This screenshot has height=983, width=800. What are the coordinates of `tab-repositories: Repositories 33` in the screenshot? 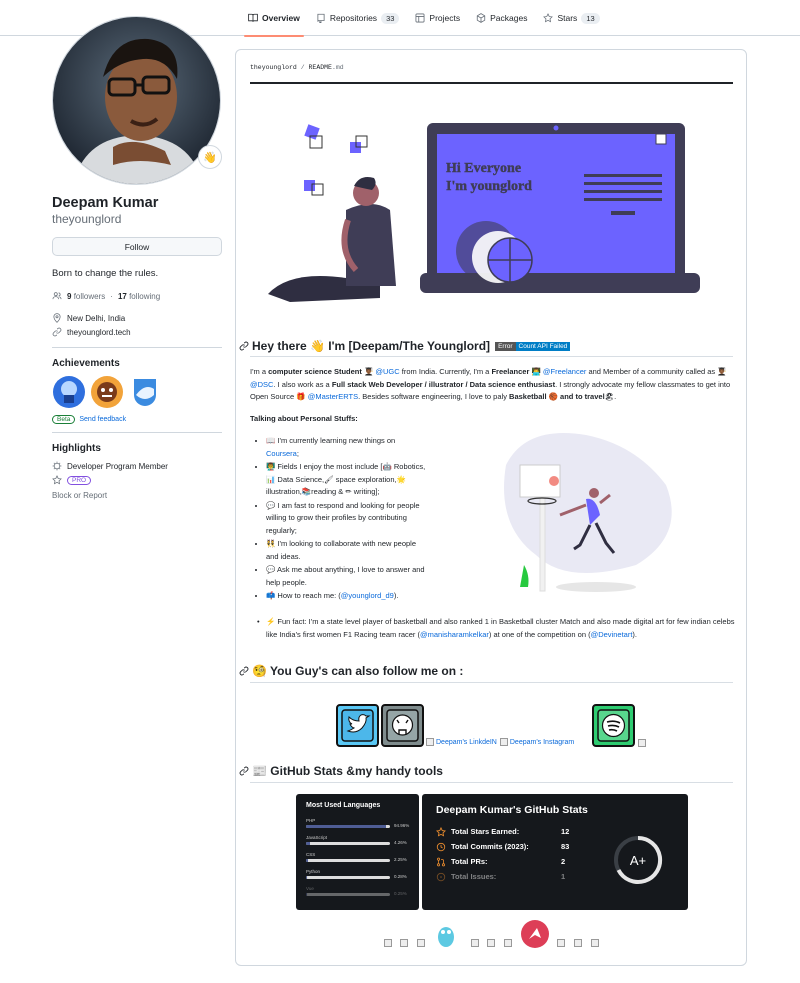 It's located at (358, 18).